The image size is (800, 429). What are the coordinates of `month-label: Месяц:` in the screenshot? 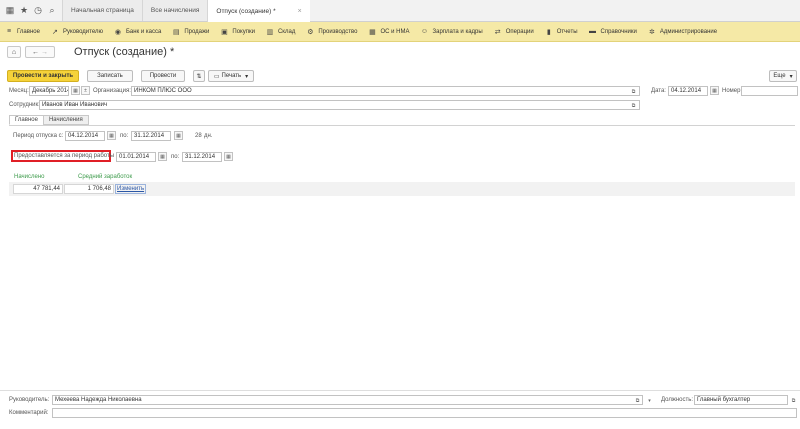 It's located at (19, 91).